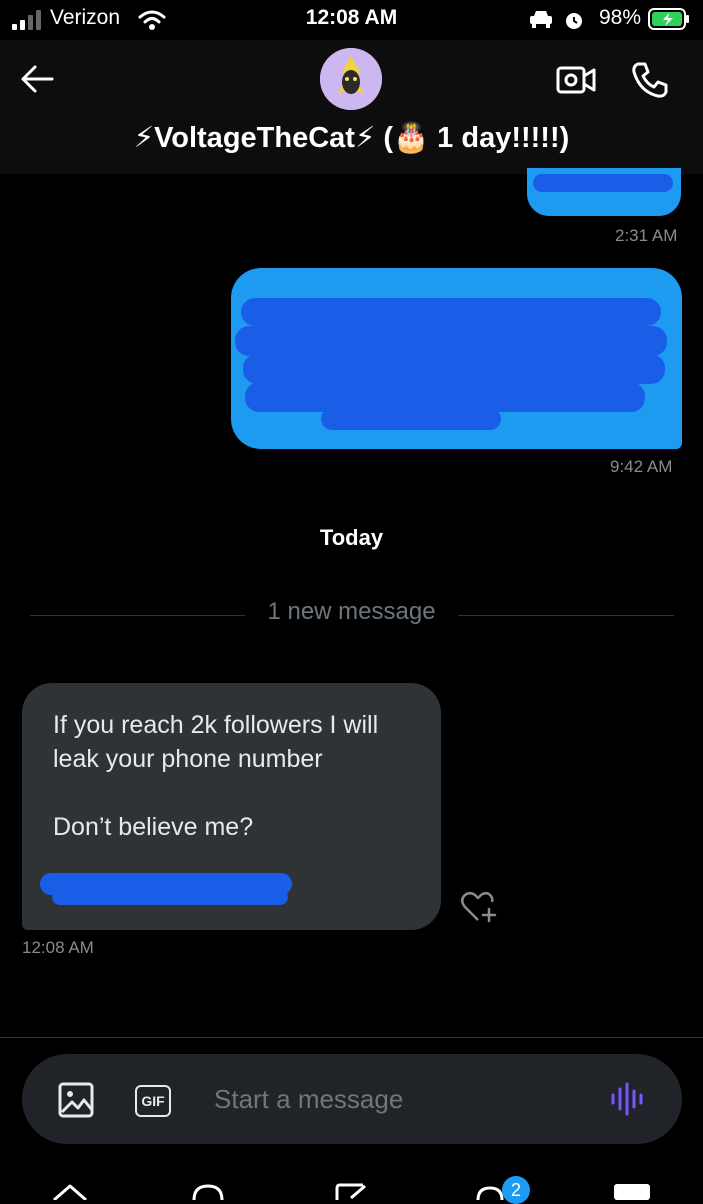 Image resolution: width=703 pixels, height=1204 pixels. Describe the element at coordinates (566, 615) in the screenshot. I see `divider-line-right` at that location.